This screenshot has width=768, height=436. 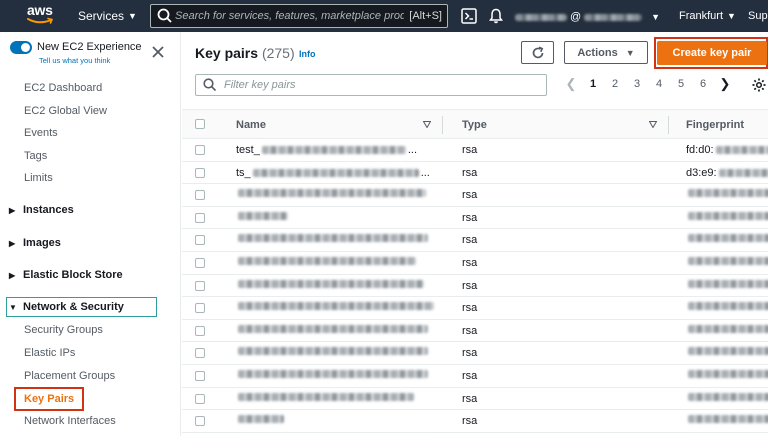 I want to click on refresh-button, so click(x=537, y=52).